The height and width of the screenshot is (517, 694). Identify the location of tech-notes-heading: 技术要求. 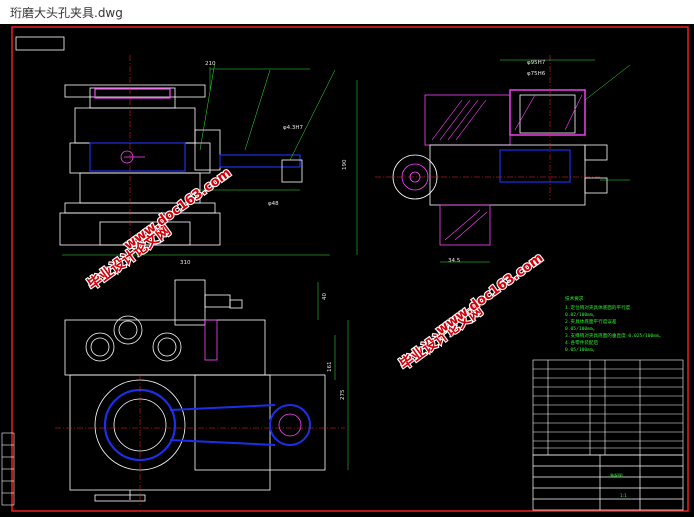
(574, 298).